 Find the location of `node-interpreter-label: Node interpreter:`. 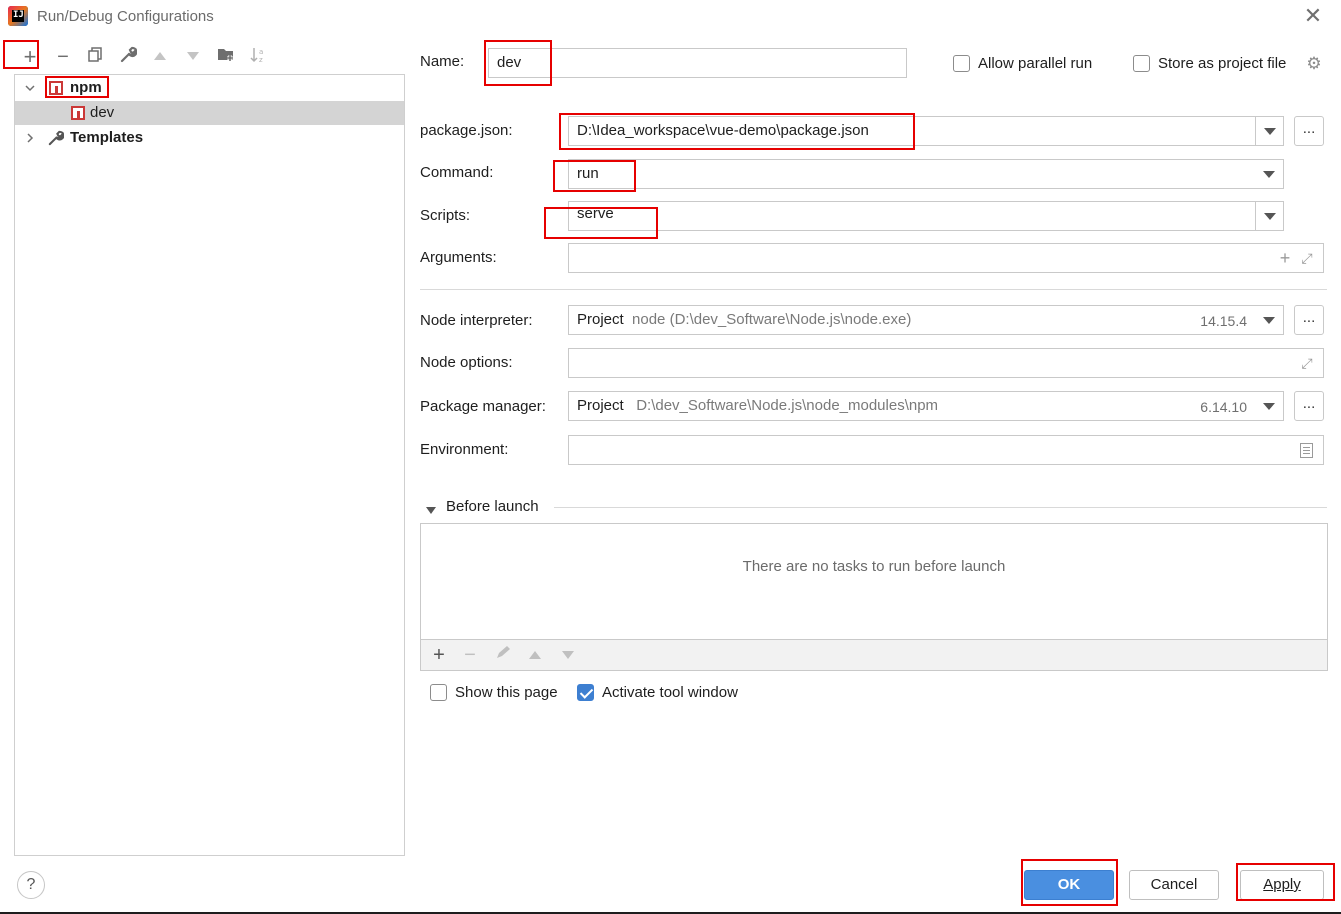

node-interpreter-label: Node interpreter: is located at coordinates (476, 320).